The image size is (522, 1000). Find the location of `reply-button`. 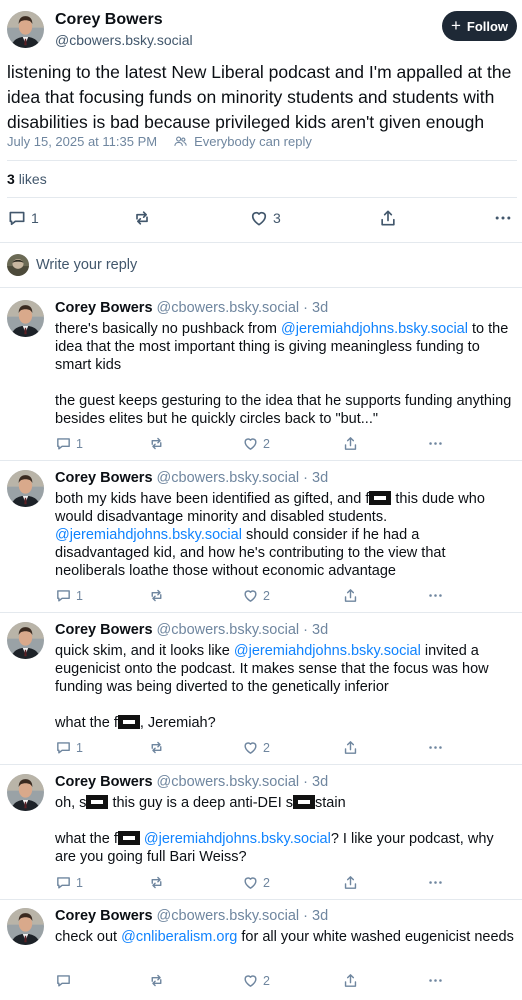

reply-button is located at coordinates (63, 980).